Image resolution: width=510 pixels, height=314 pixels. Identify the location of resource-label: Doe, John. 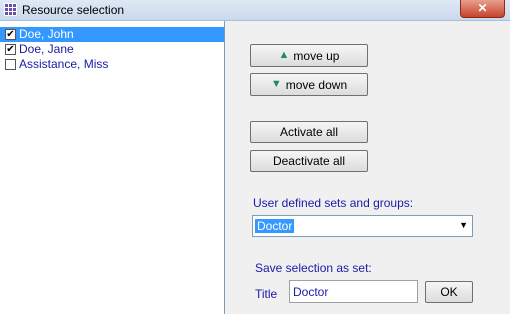
(46, 34).